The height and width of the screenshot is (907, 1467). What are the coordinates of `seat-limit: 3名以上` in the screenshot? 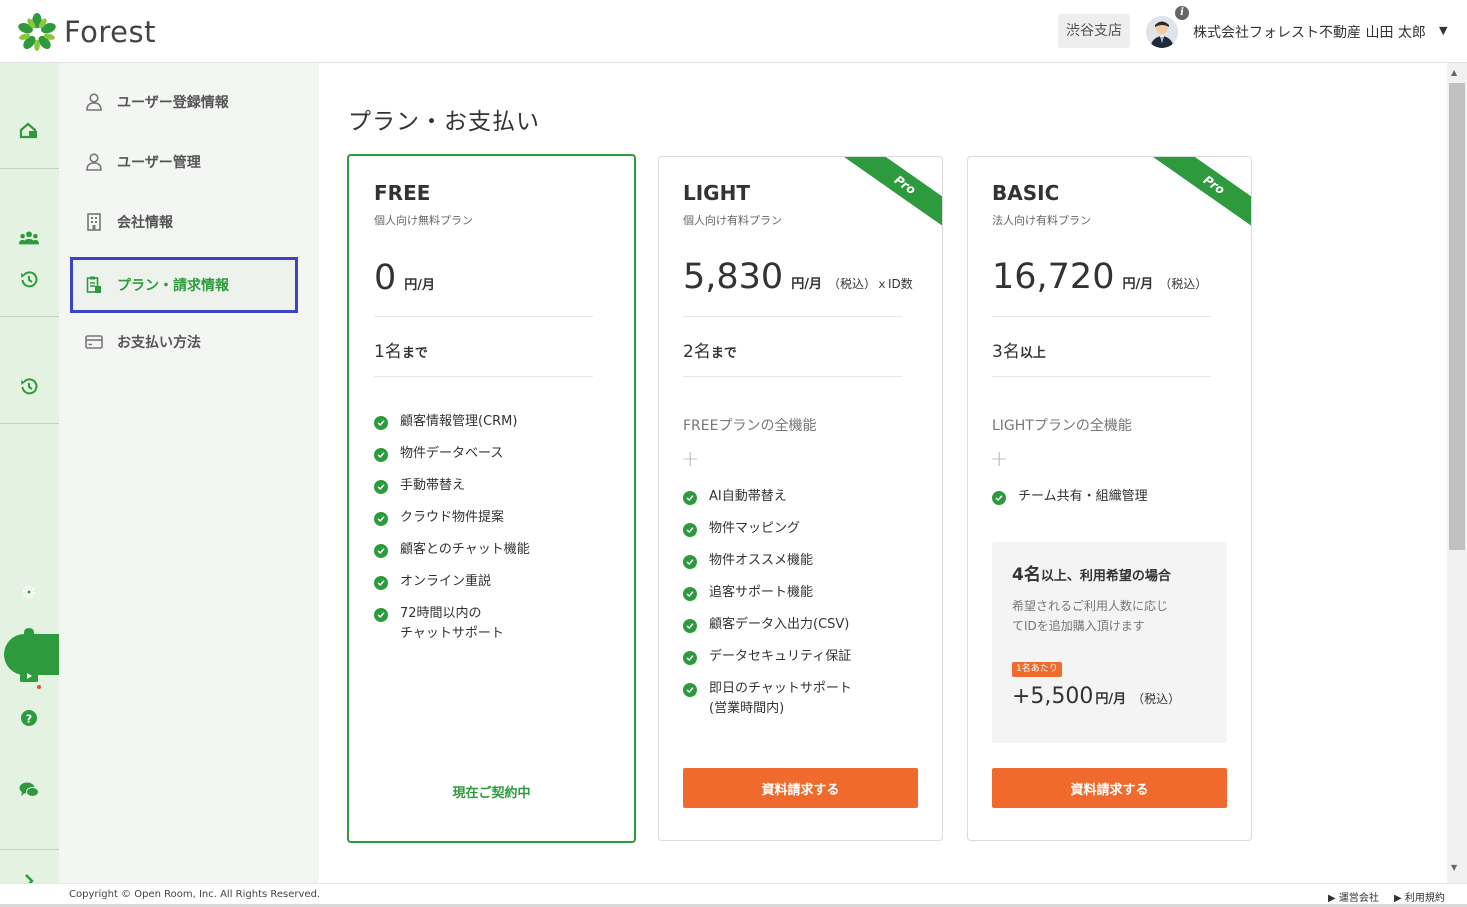 It's located at (1019, 349).